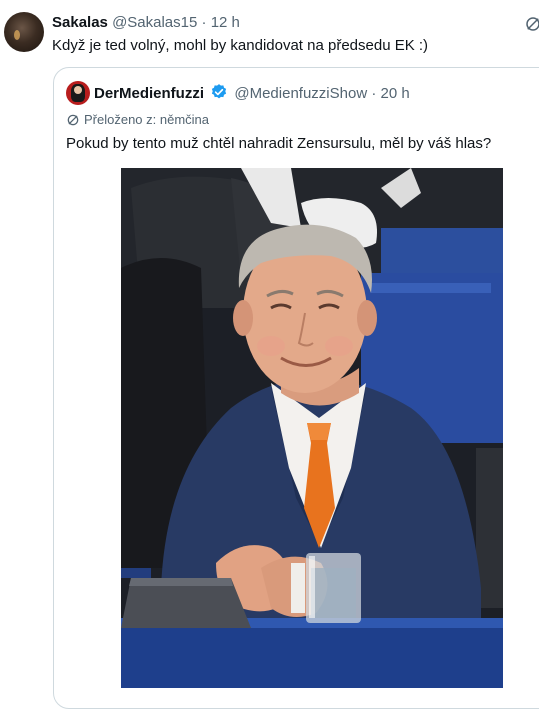  I want to click on quoted-display-name: DerMedienfuzzi, so click(149, 93).